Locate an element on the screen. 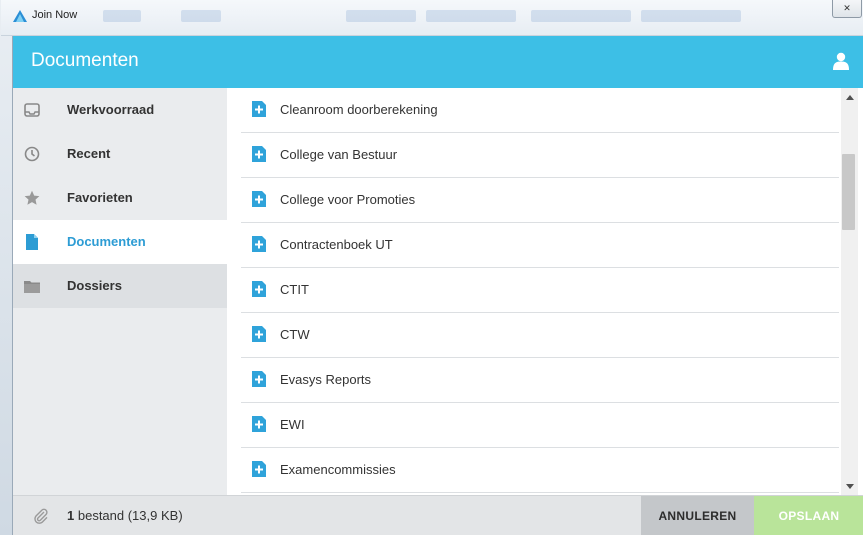  list-item-label: Examencommissies is located at coordinates (338, 469).